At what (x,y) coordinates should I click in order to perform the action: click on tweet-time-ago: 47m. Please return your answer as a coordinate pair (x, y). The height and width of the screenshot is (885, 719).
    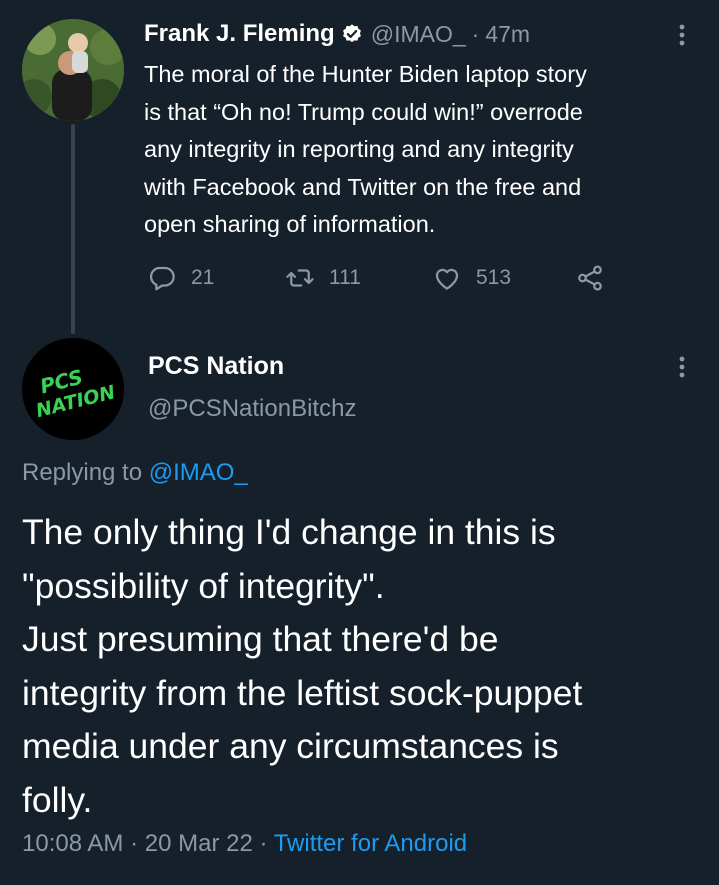
    Looking at the image, I should click on (507, 34).